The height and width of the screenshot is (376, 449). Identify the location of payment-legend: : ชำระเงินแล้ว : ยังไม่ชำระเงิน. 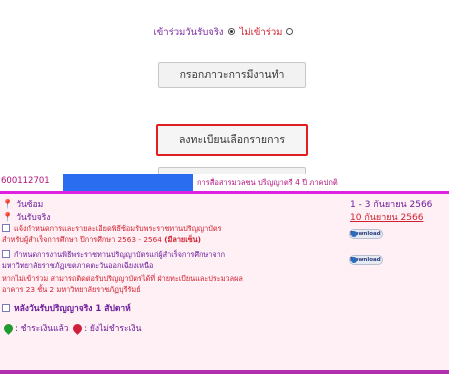
(71, 328).